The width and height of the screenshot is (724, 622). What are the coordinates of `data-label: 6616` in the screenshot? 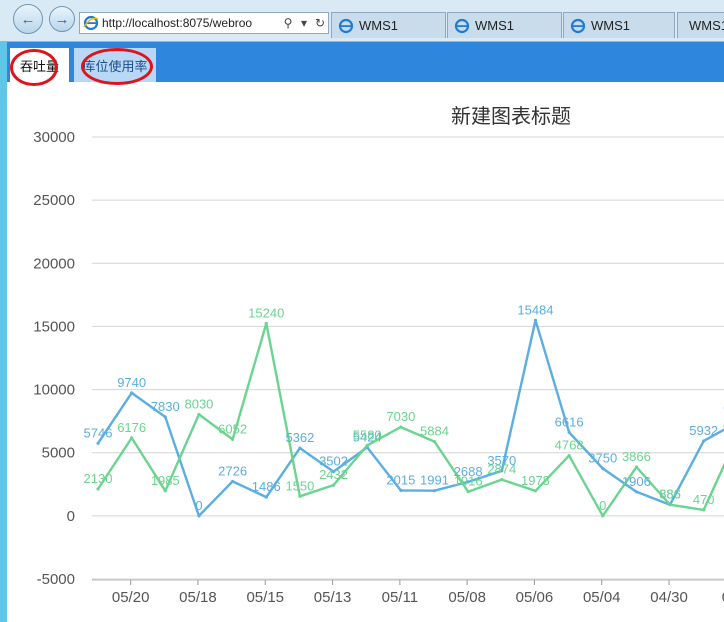 It's located at (569, 421).